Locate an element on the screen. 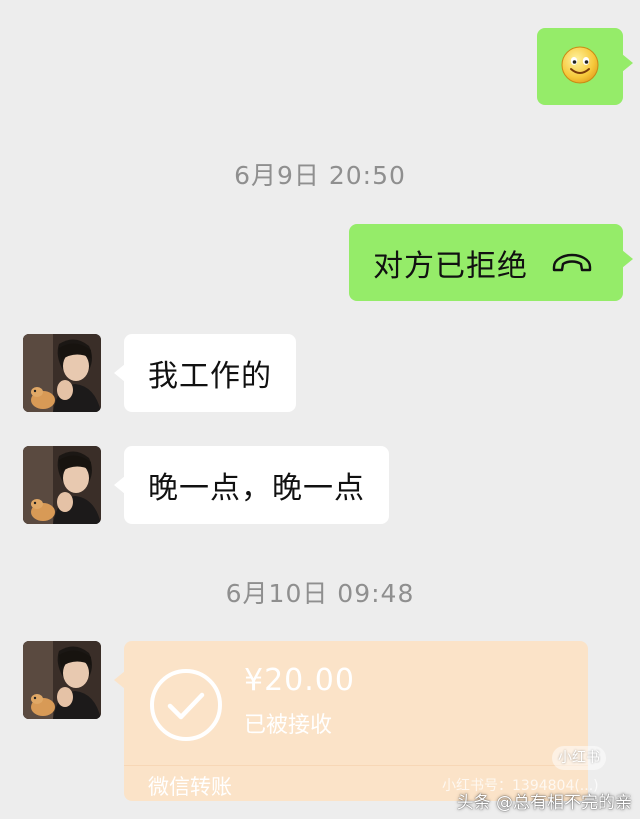  xhs-badge: 小红书 is located at coordinates (579, 758).